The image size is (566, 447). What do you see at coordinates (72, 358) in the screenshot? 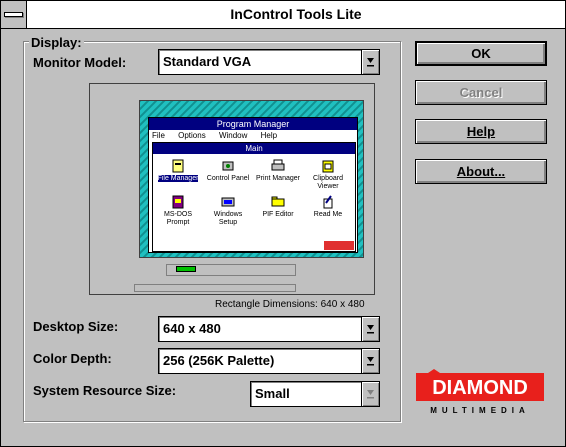
I see `color-depth-label: Color Depth:` at bounding box center [72, 358].